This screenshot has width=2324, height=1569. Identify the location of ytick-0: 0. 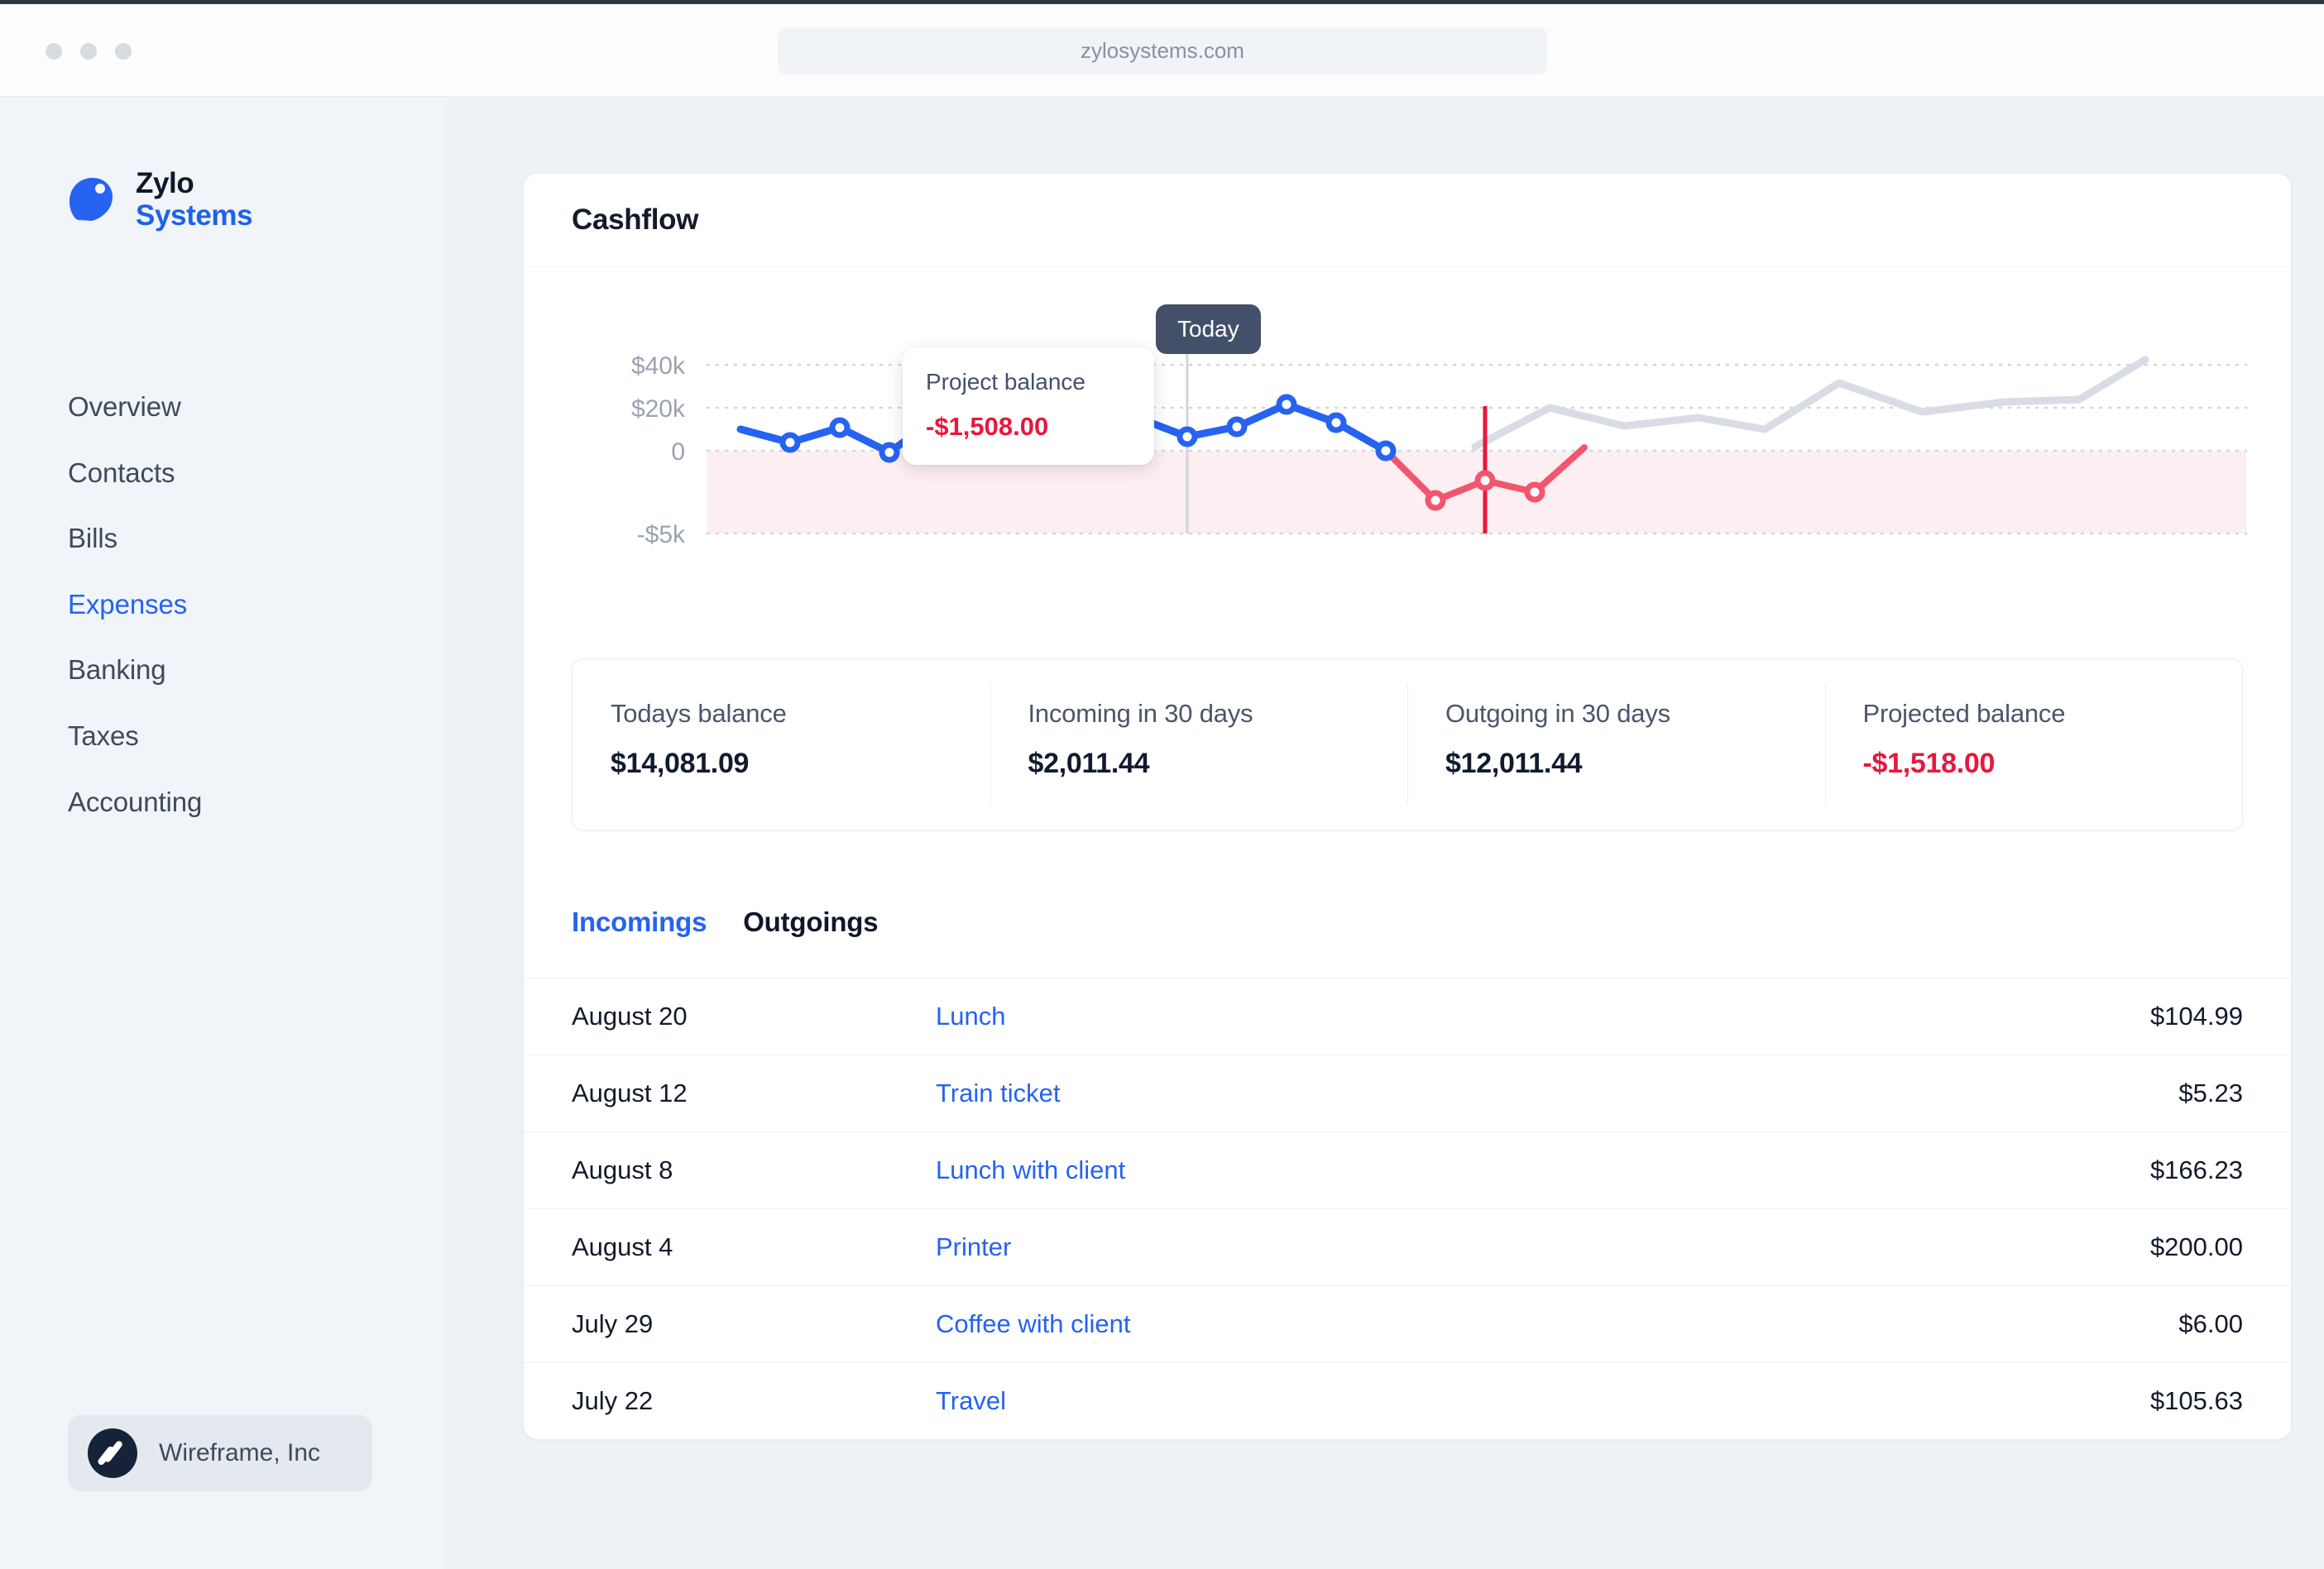
(678, 452).